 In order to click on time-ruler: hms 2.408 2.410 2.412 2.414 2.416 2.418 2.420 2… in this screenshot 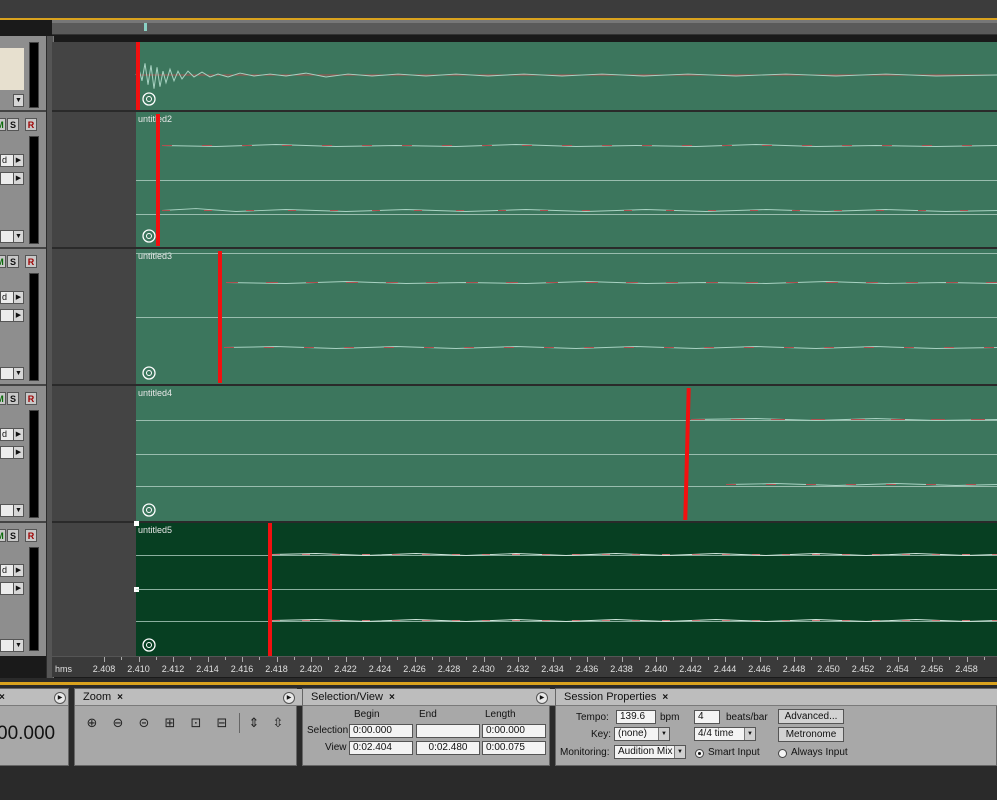, I will do `click(524, 666)`.